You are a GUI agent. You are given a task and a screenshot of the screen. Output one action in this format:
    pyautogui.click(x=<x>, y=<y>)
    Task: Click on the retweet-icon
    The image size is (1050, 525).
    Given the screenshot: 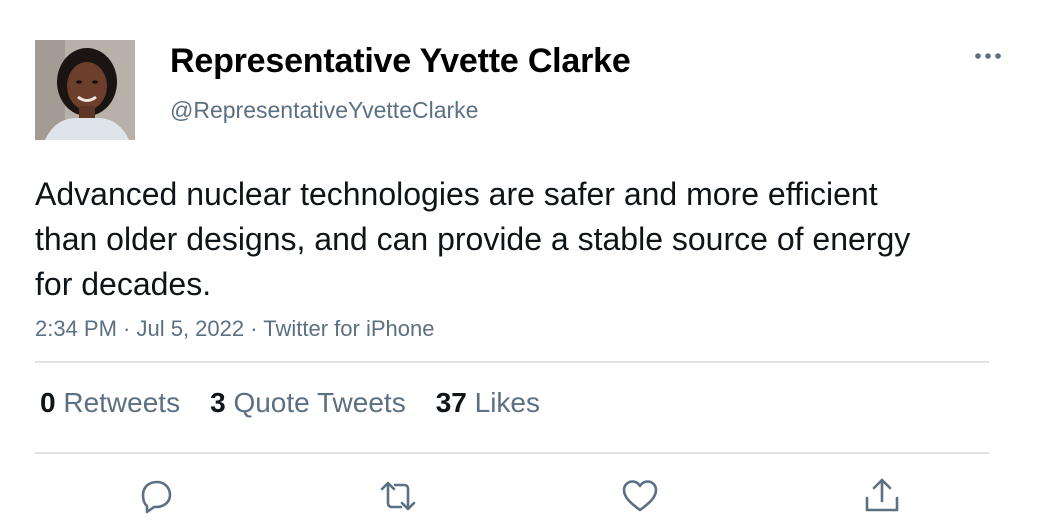 What is the action you would take?
    pyautogui.click(x=398, y=496)
    